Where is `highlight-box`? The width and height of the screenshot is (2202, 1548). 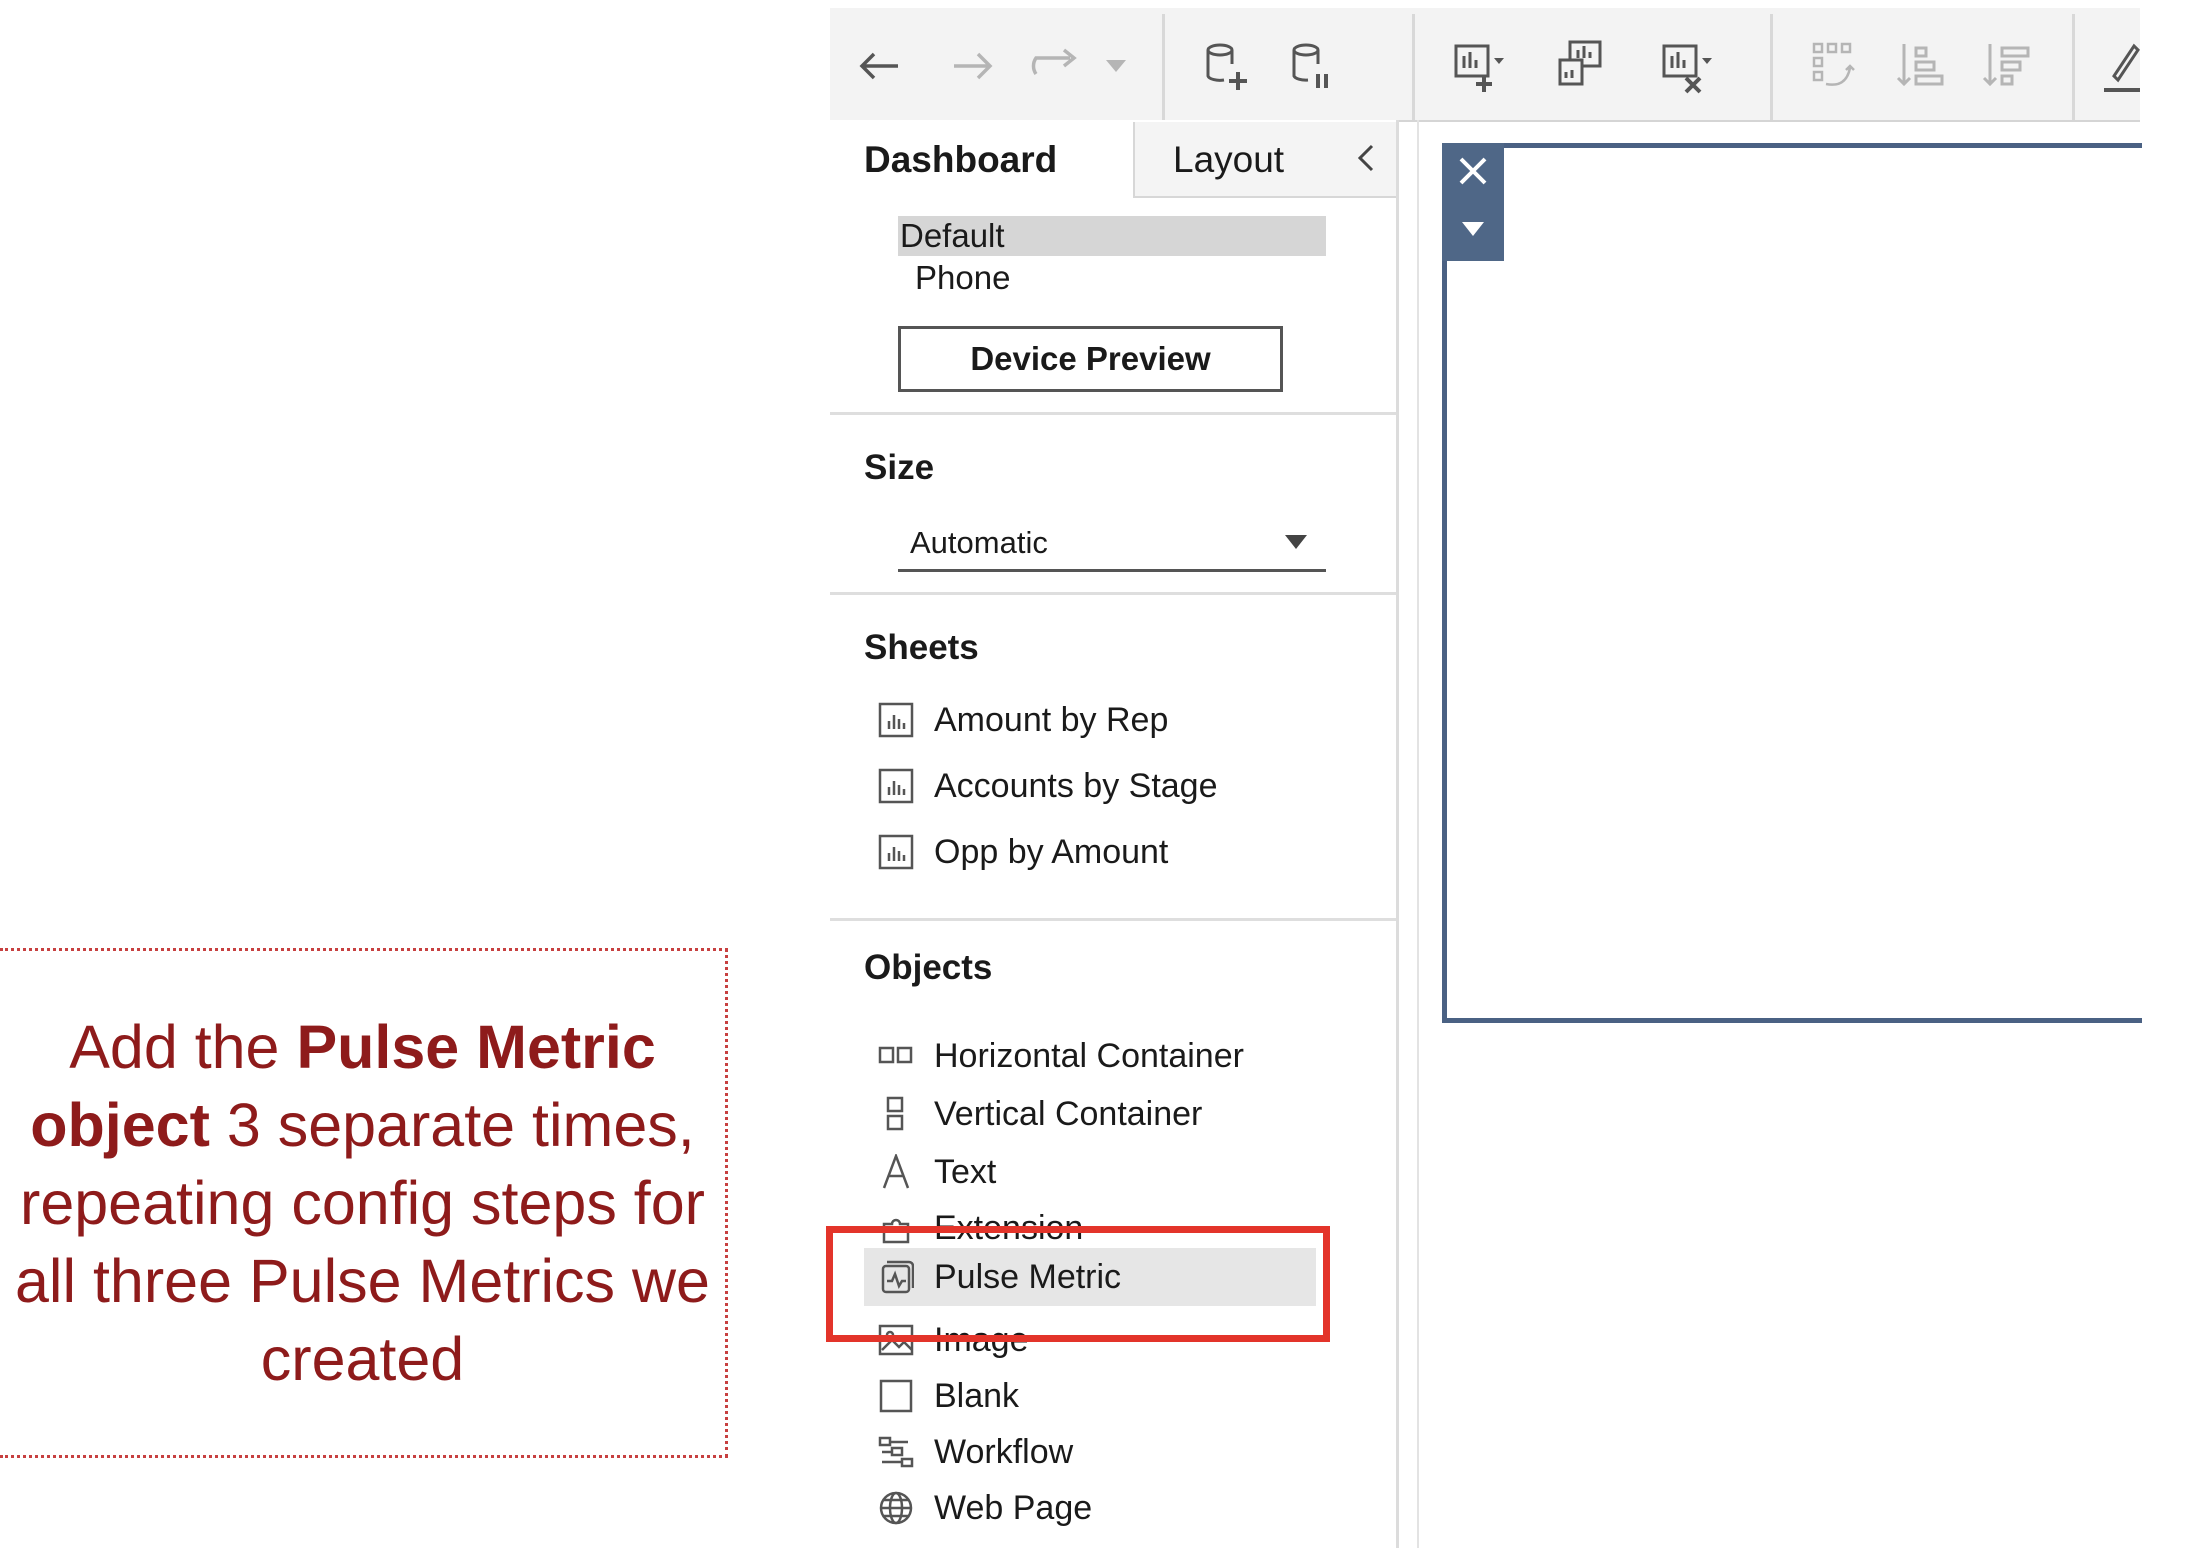
highlight-box is located at coordinates (1078, 1284).